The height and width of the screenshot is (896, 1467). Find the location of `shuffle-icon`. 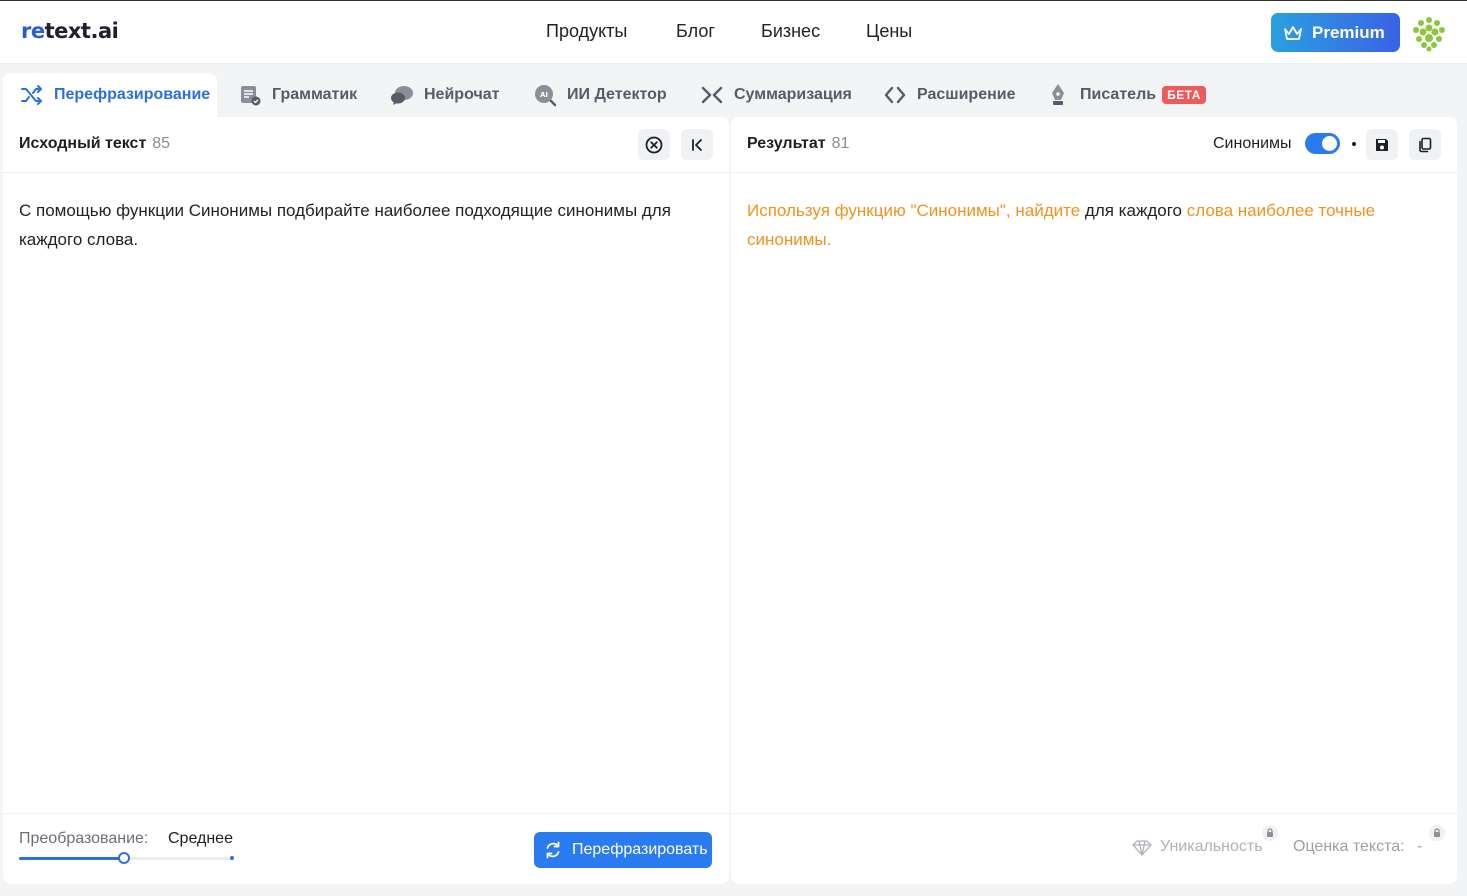

shuffle-icon is located at coordinates (32, 95).